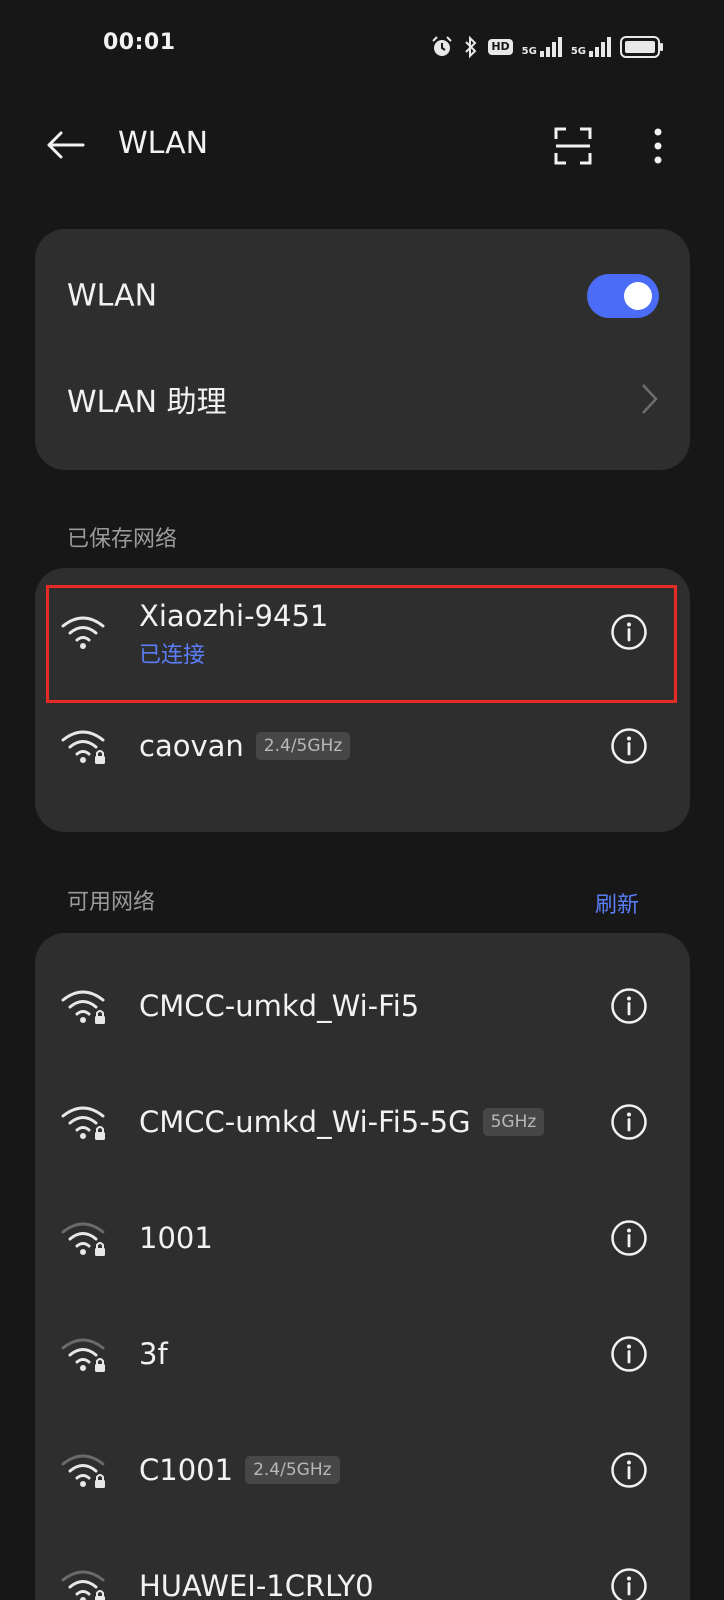  I want to click on network-name: 1001, so click(176, 1238).